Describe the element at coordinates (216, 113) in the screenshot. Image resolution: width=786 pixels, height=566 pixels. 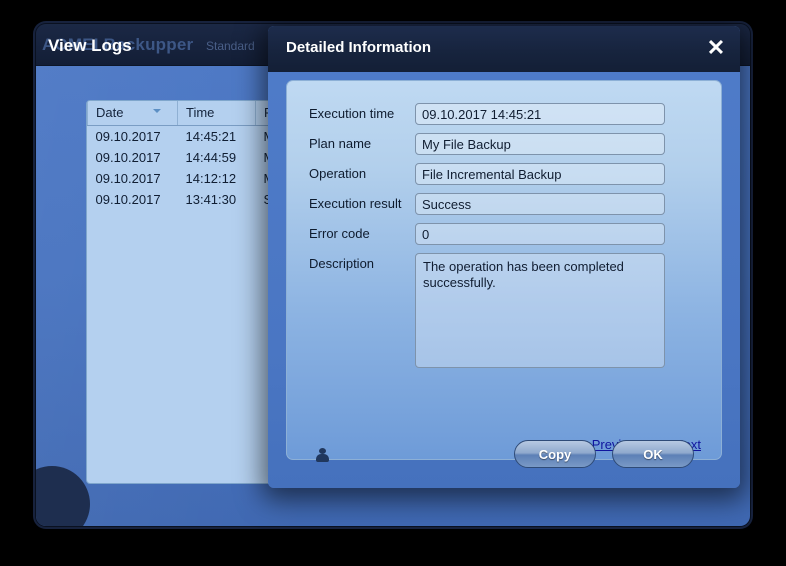
I see `column-header-time: Time` at that location.